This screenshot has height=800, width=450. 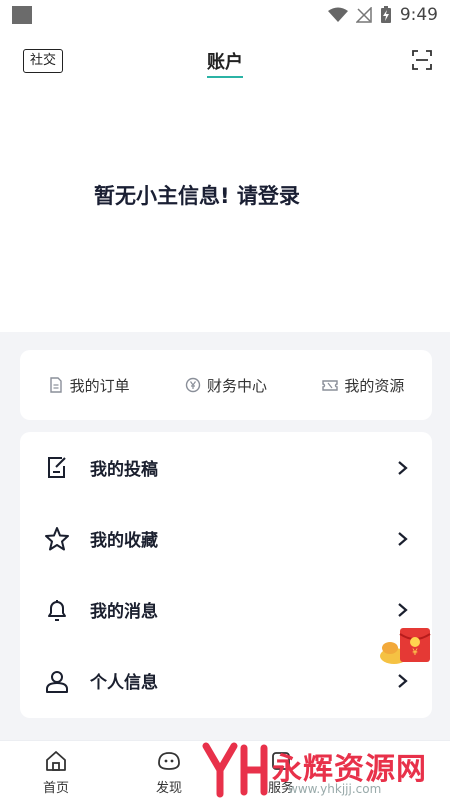 I want to click on page-title-text: 账户, so click(x=225, y=63).